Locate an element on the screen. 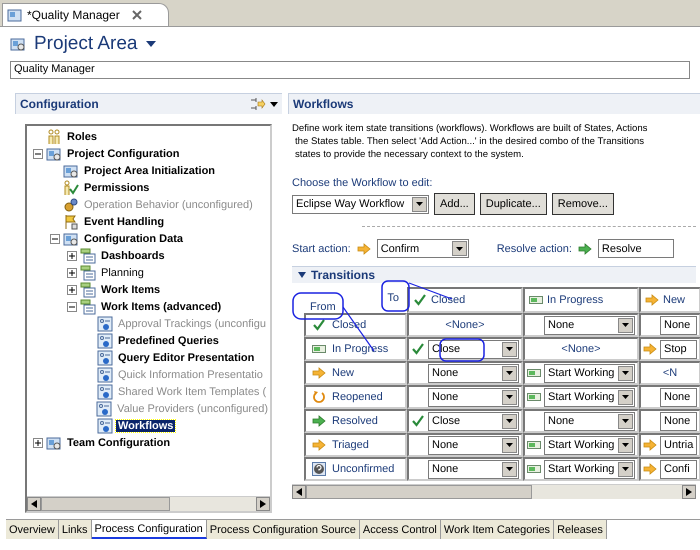 The image size is (700, 550). action-dropdown: Untria is located at coordinates (679, 445).